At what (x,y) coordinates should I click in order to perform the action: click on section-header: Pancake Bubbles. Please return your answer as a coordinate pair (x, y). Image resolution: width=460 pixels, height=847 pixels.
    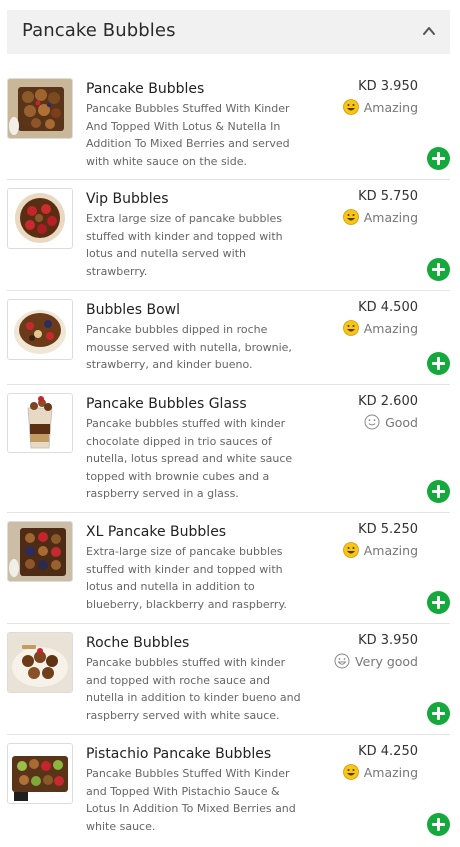
    Looking at the image, I should click on (228, 32).